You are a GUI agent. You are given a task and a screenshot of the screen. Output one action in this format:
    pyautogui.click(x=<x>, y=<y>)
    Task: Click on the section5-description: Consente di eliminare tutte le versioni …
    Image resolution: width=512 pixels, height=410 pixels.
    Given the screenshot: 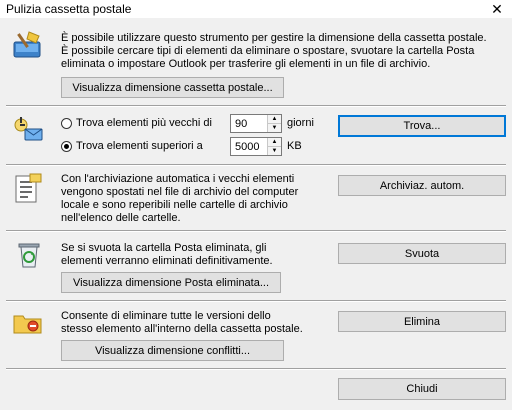 What is the action you would take?
    pyautogui.click(x=182, y=323)
    